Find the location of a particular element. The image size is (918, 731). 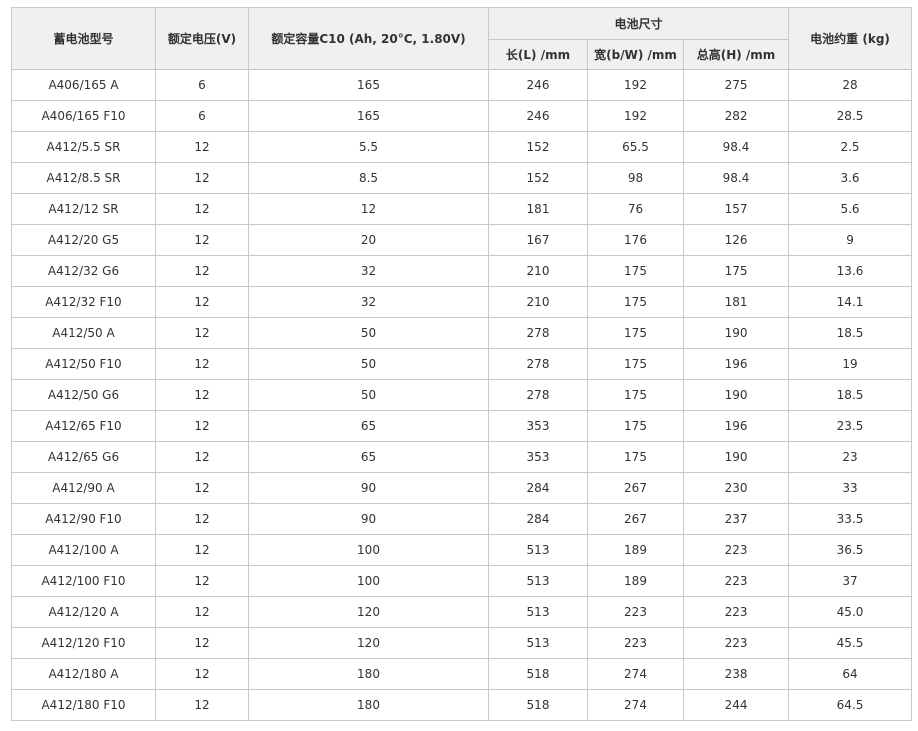

weight-cell: 23.5 is located at coordinates (850, 426).